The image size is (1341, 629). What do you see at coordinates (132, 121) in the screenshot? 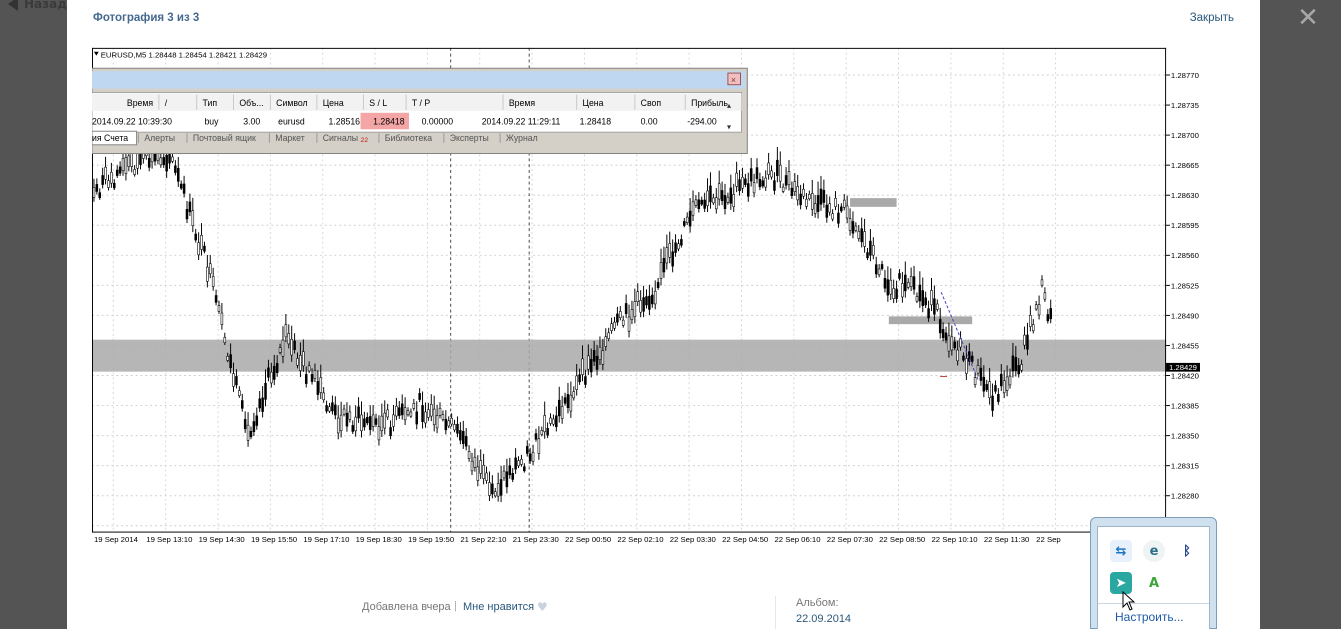
I see `table-cell: 2014.09.22 10:39:30` at bounding box center [132, 121].